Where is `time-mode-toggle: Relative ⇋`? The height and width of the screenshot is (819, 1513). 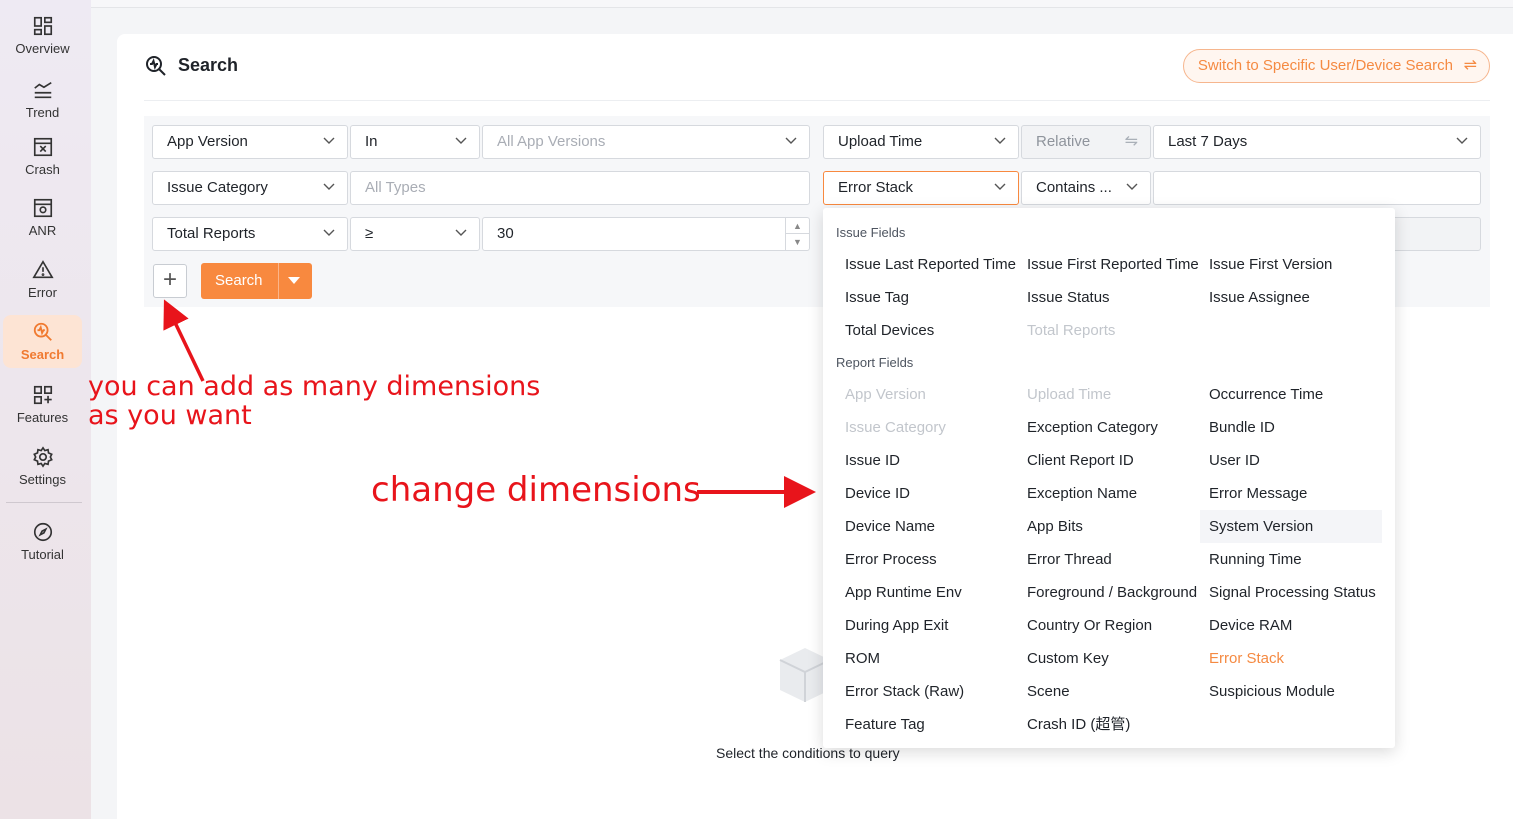 time-mode-toggle: Relative ⇋ is located at coordinates (1086, 142).